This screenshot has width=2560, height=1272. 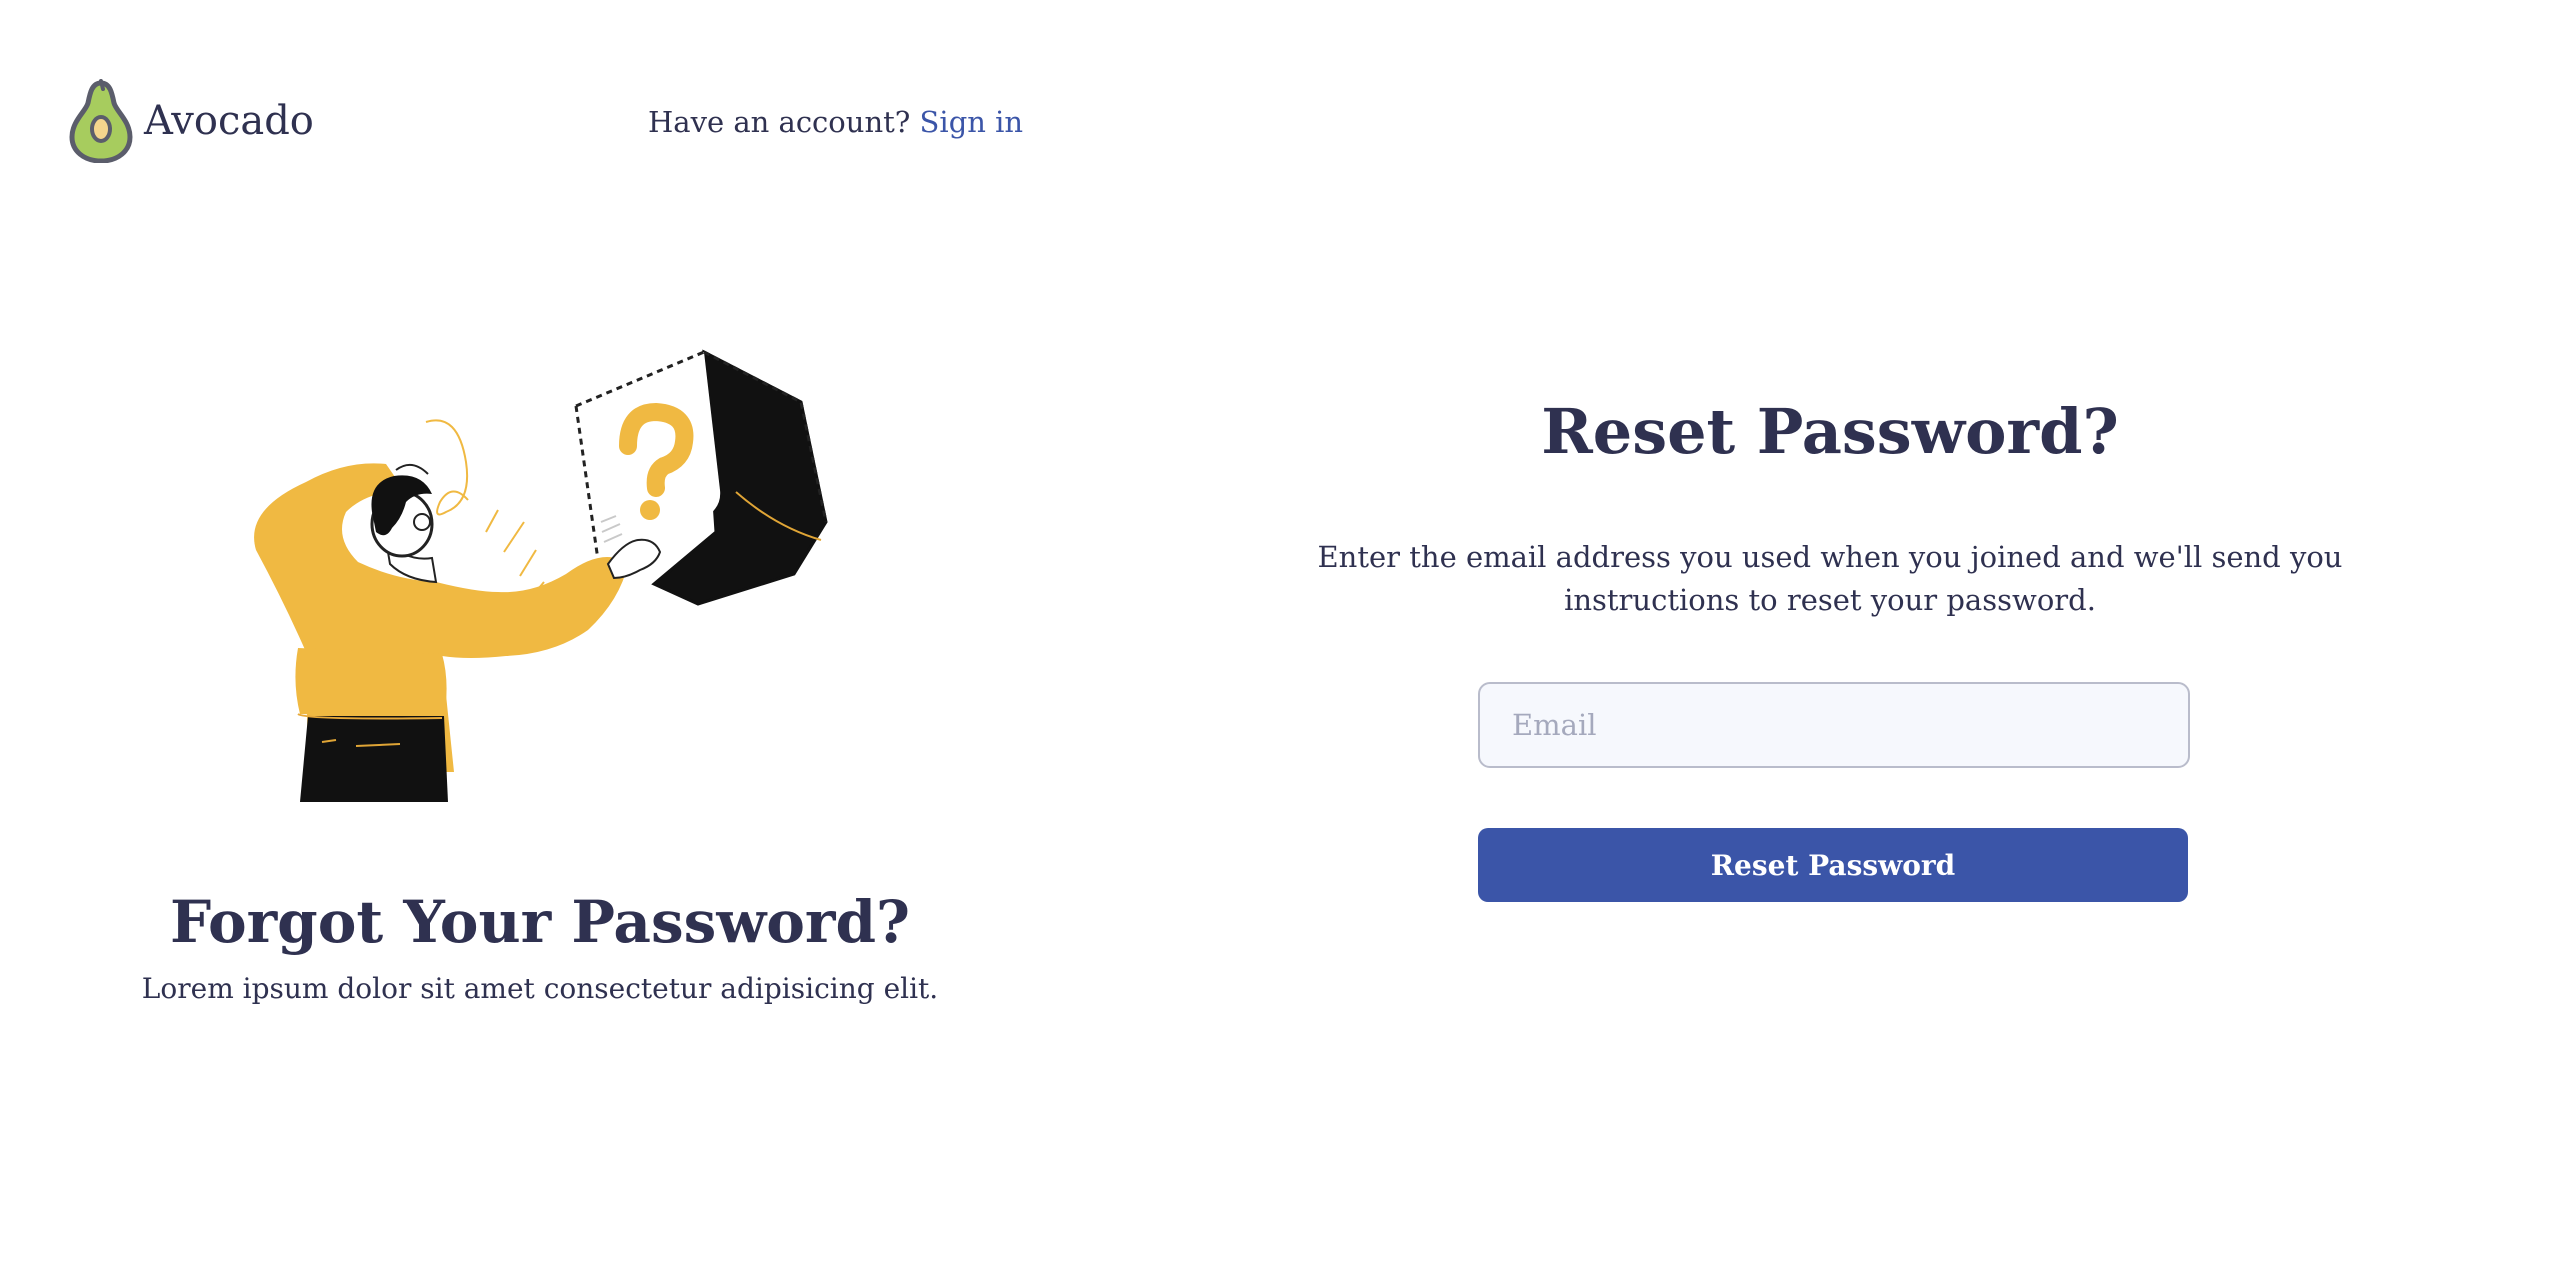 I want to click on signin-link: Sign in, so click(x=972, y=122).